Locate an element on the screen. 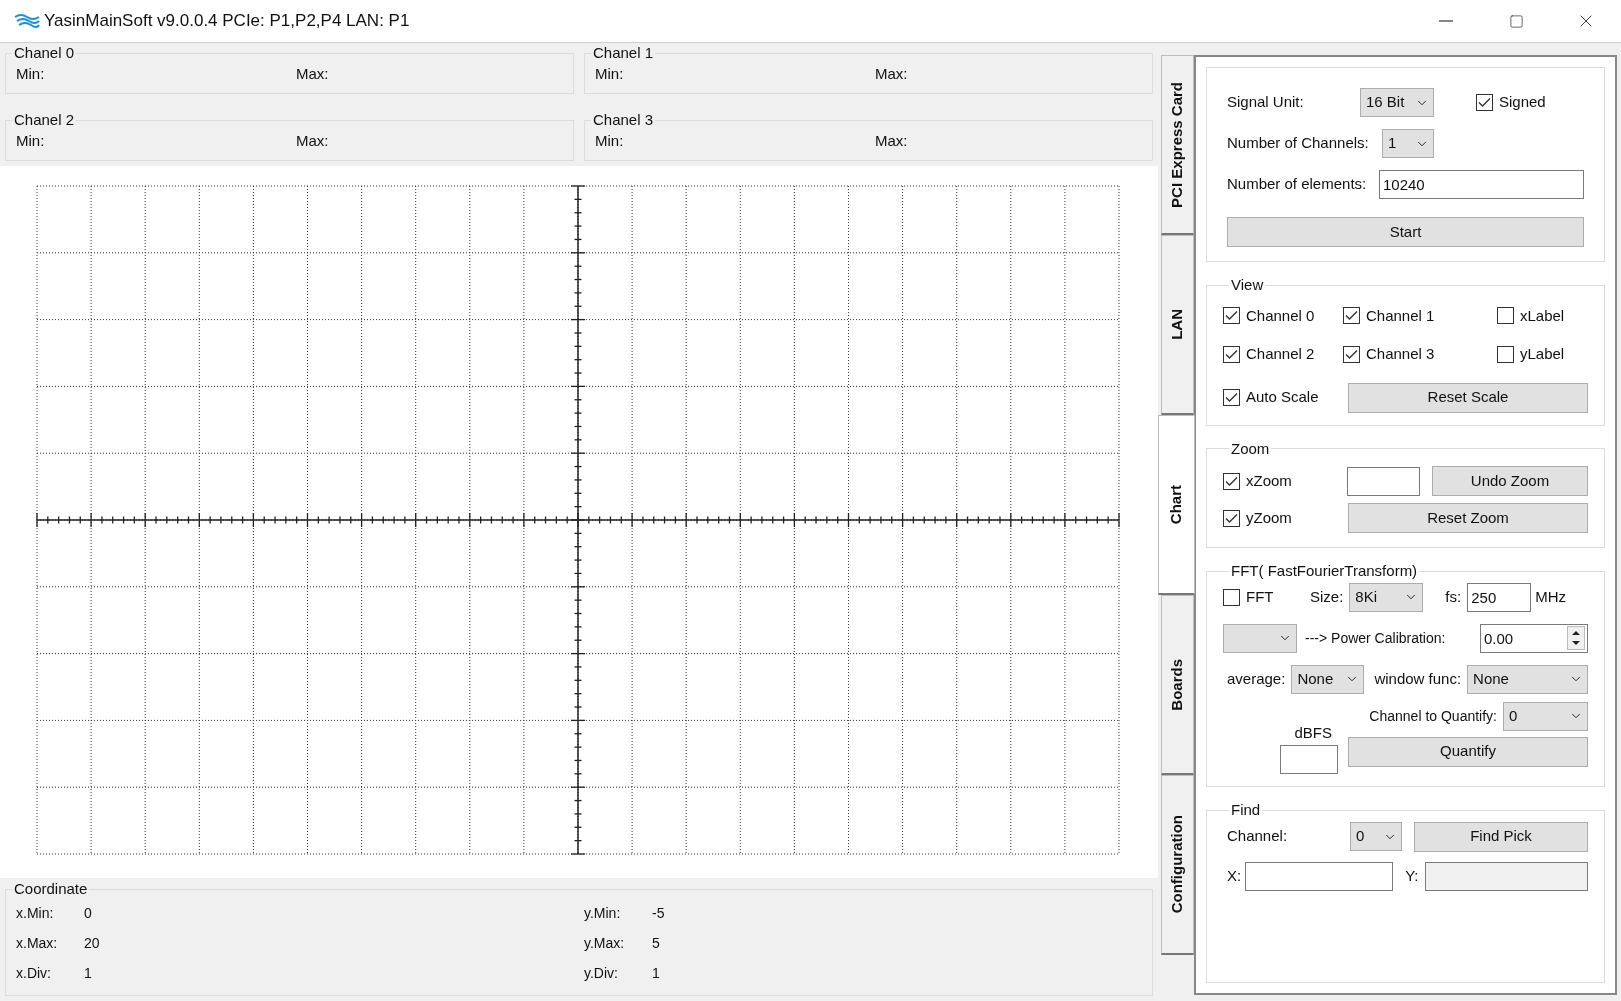 The height and width of the screenshot is (1001, 1621). button: Quantify is located at coordinates (1468, 751).